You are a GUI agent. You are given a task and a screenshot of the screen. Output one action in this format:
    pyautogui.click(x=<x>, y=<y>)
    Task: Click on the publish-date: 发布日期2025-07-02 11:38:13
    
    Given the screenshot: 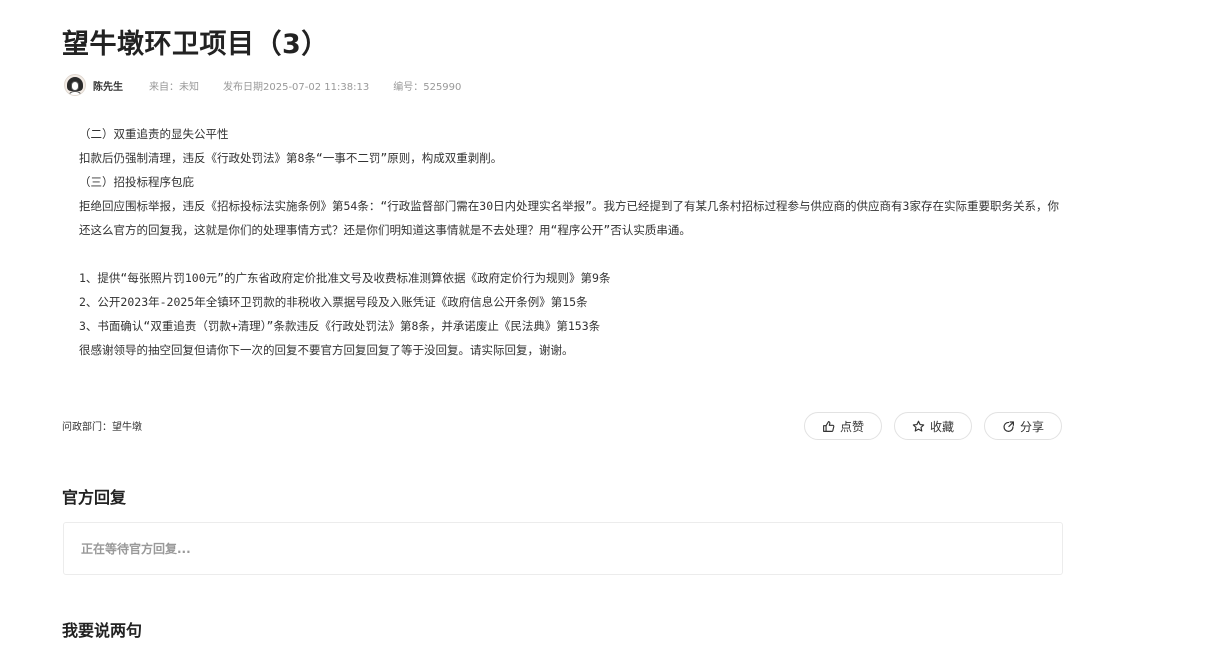 What is the action you would take?
    pyautogui.click(x=296, y=87)
    